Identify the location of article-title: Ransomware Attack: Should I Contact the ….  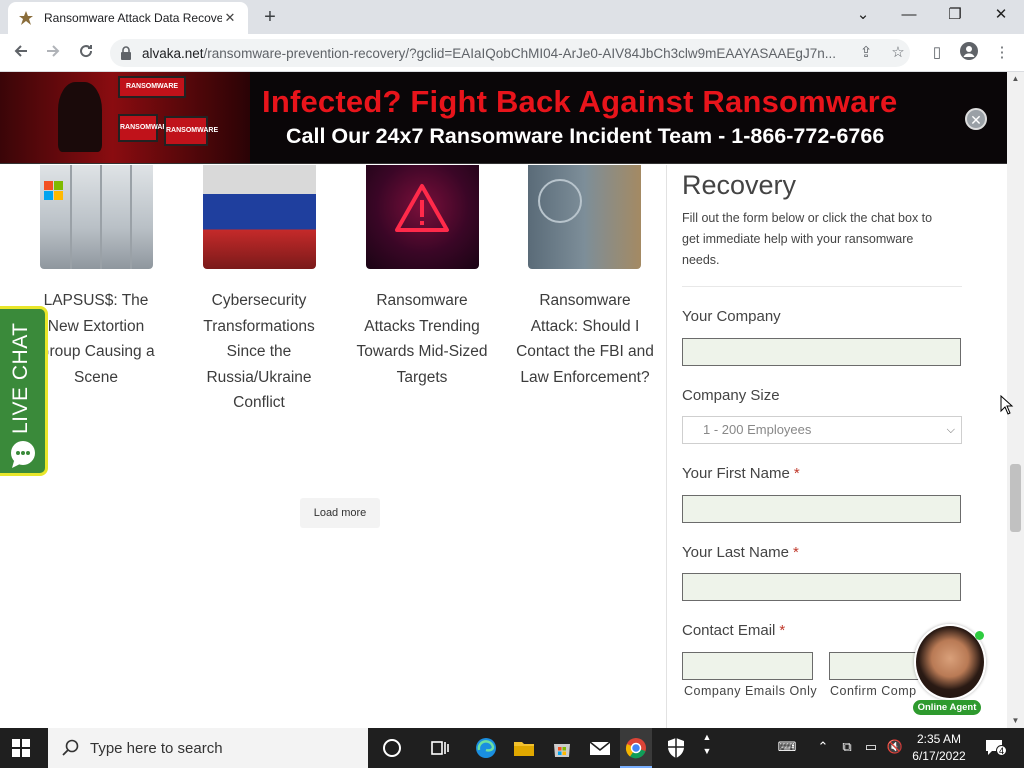
(585, 339).